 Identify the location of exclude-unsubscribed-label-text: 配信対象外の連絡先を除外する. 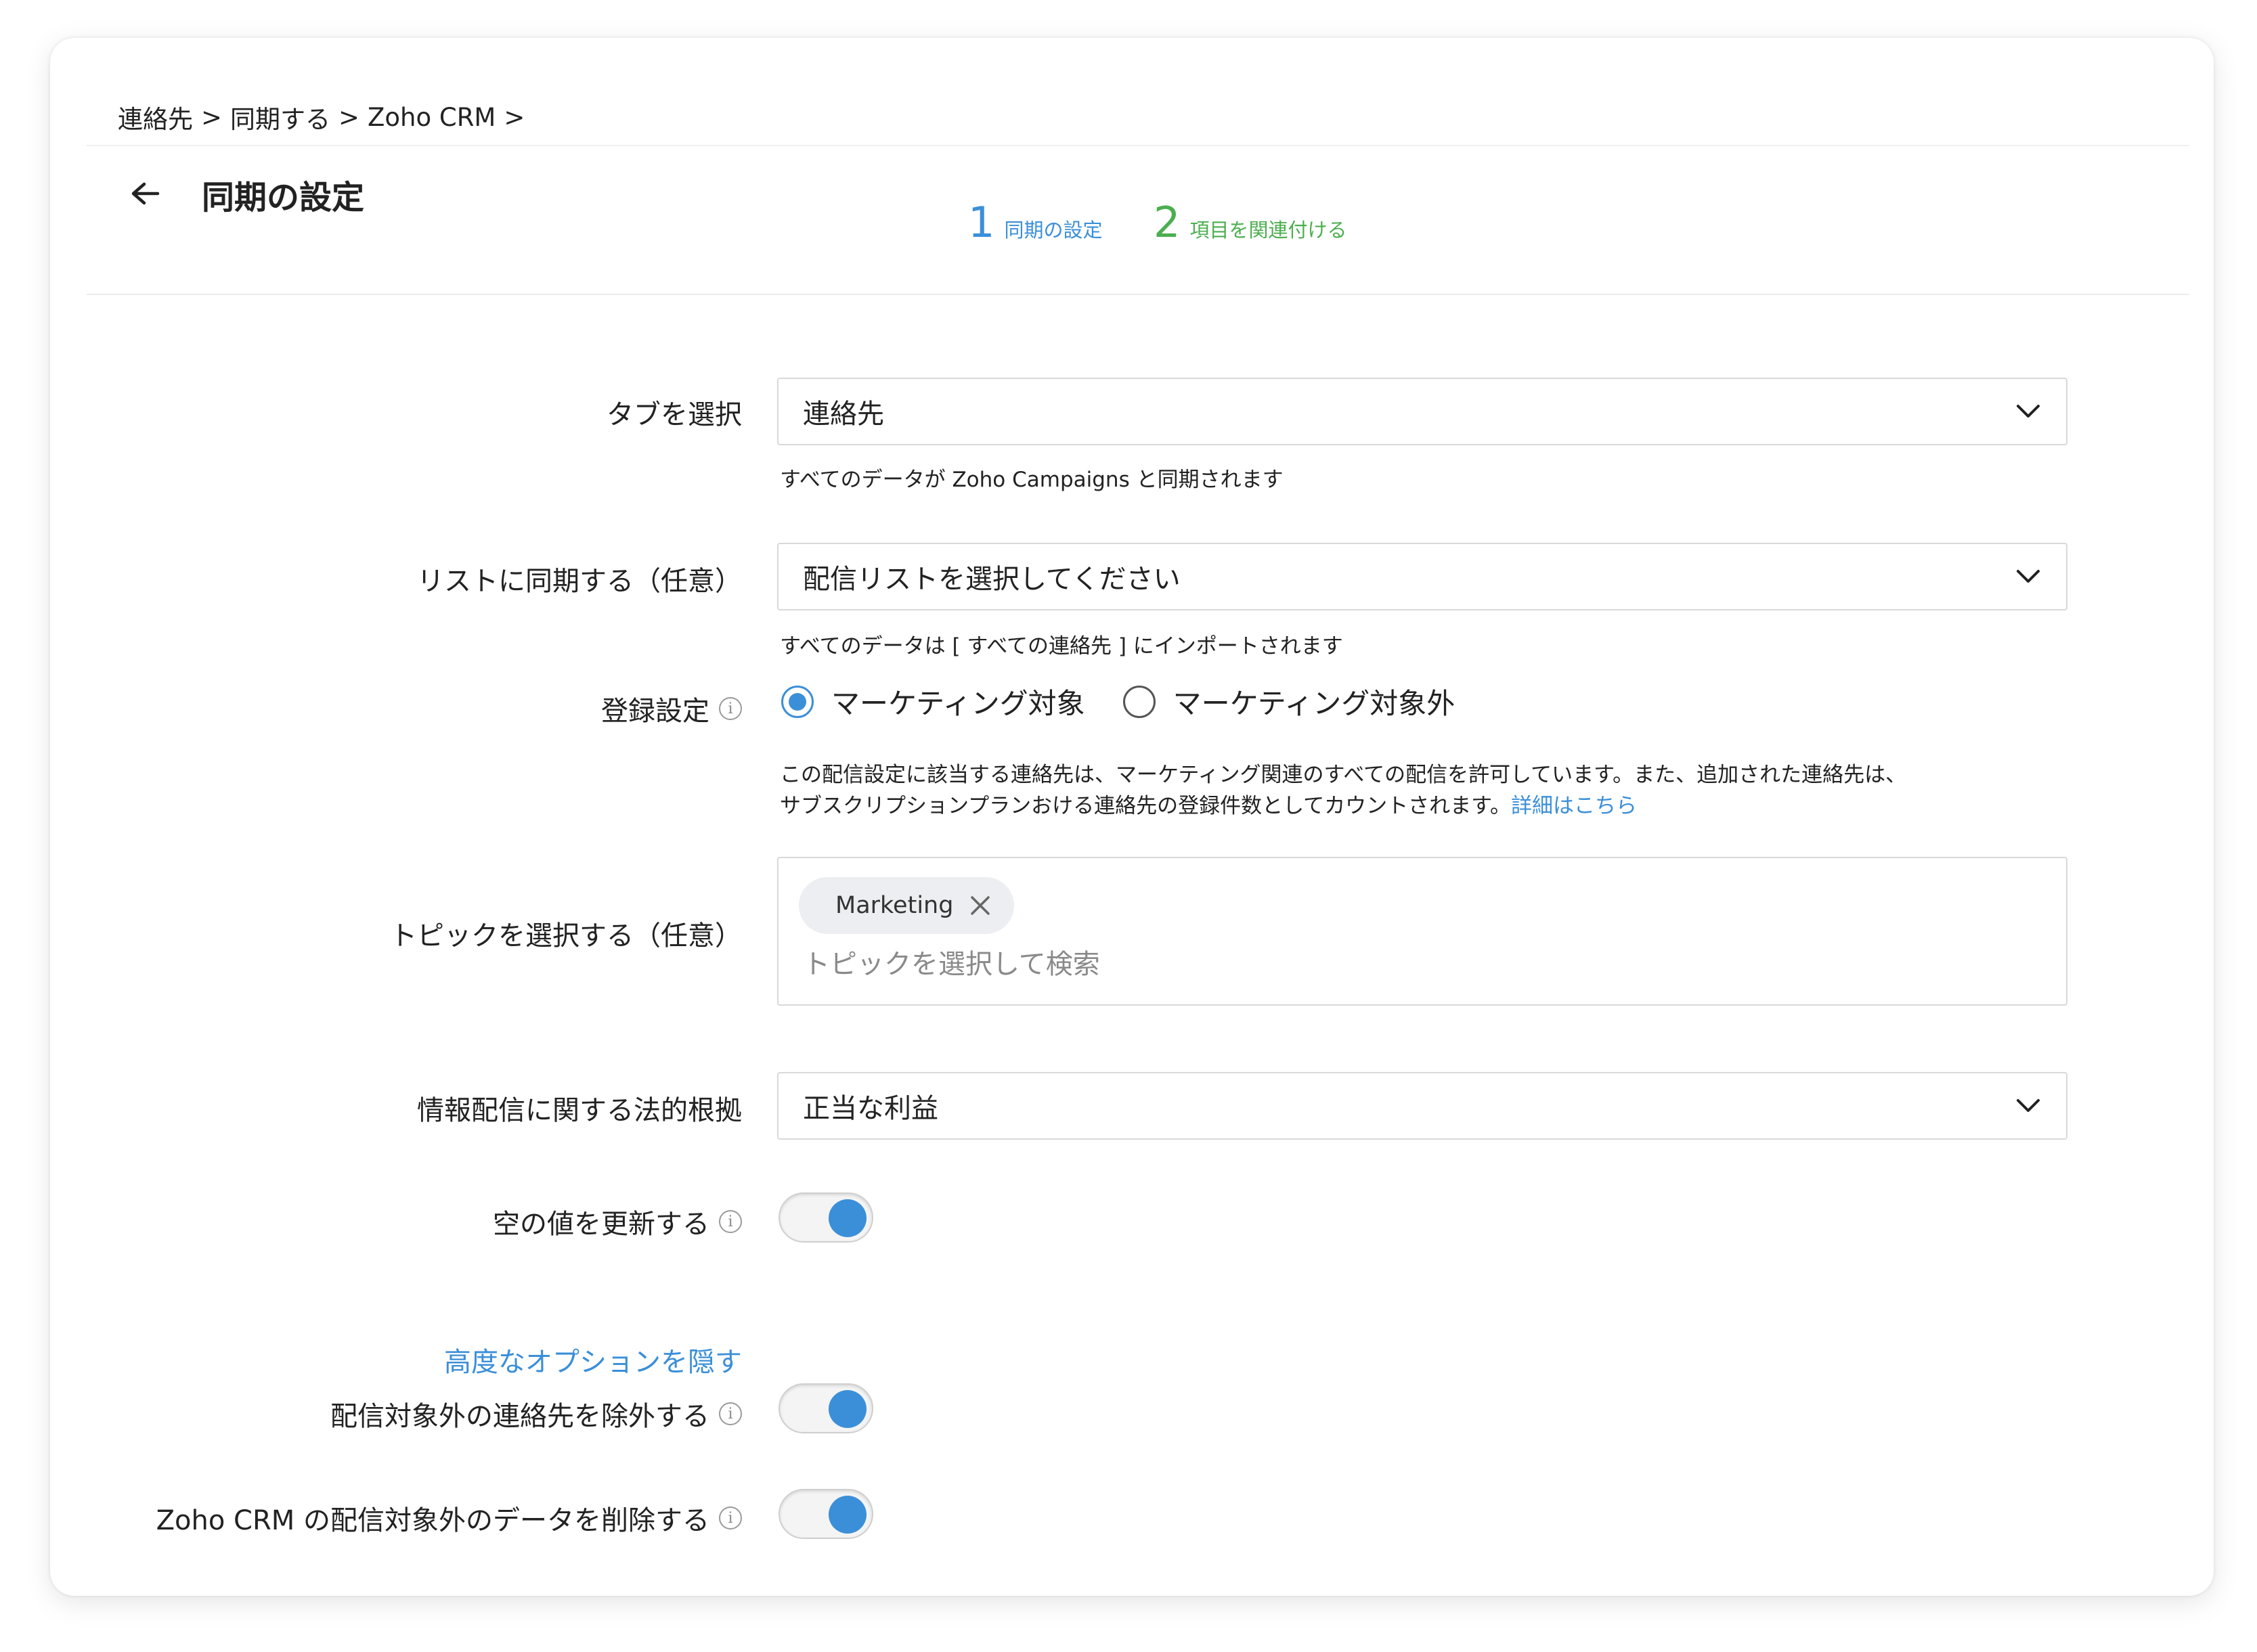
(519, 1416).